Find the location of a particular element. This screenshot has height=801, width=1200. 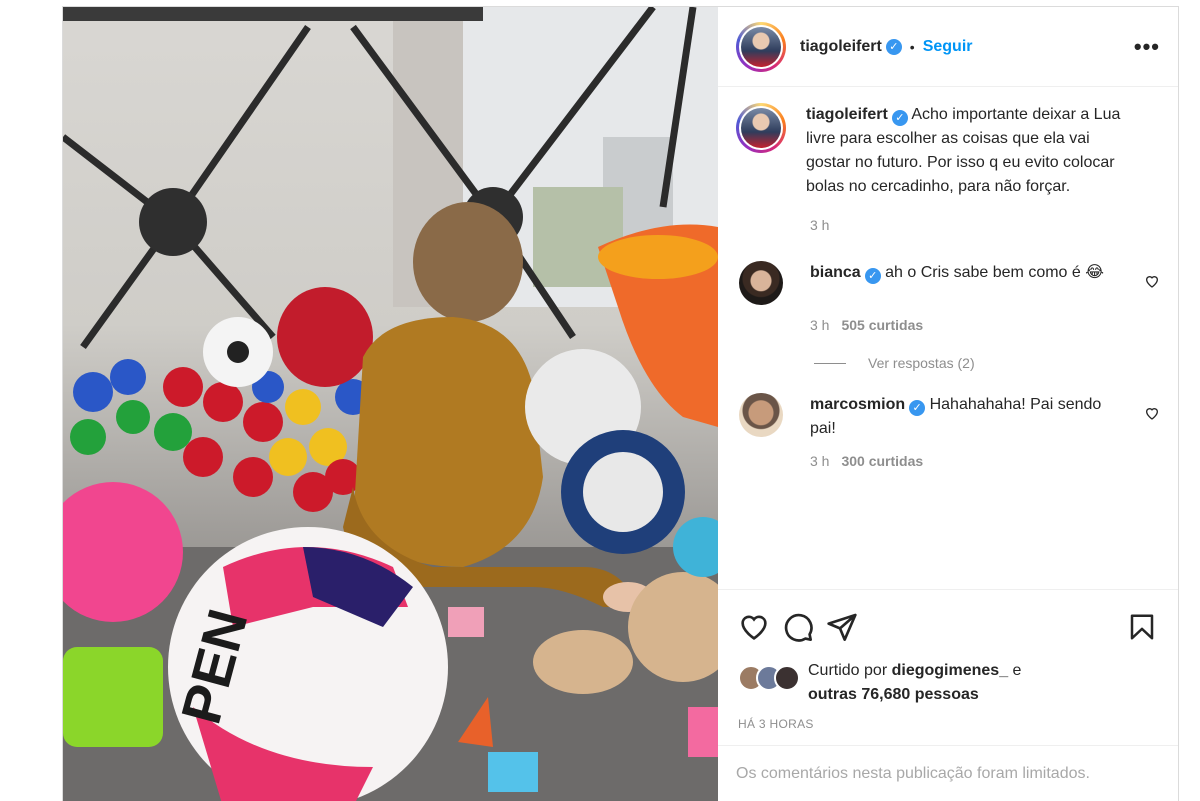

heart-icon is located at coordinates (754, 627).